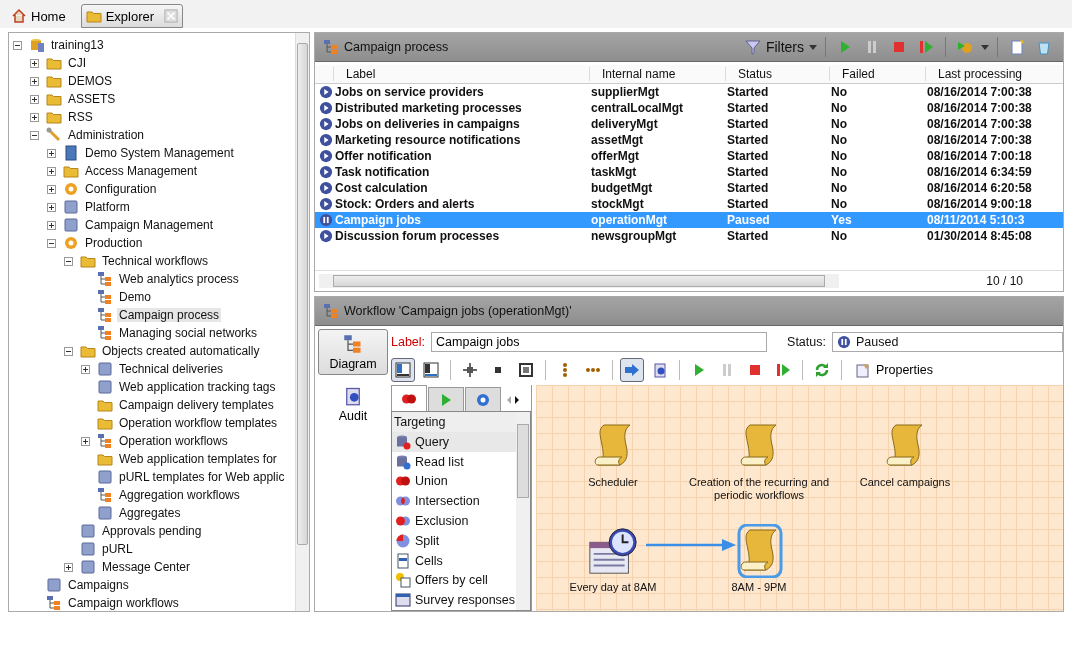 The width and height of the screenshot is (1072, 652). Describe the element at coordinates (689, 172) in the screenshot. I see `table-row: Task notification taskMgt Started No 08/16/2014 6:34:59` at that location.